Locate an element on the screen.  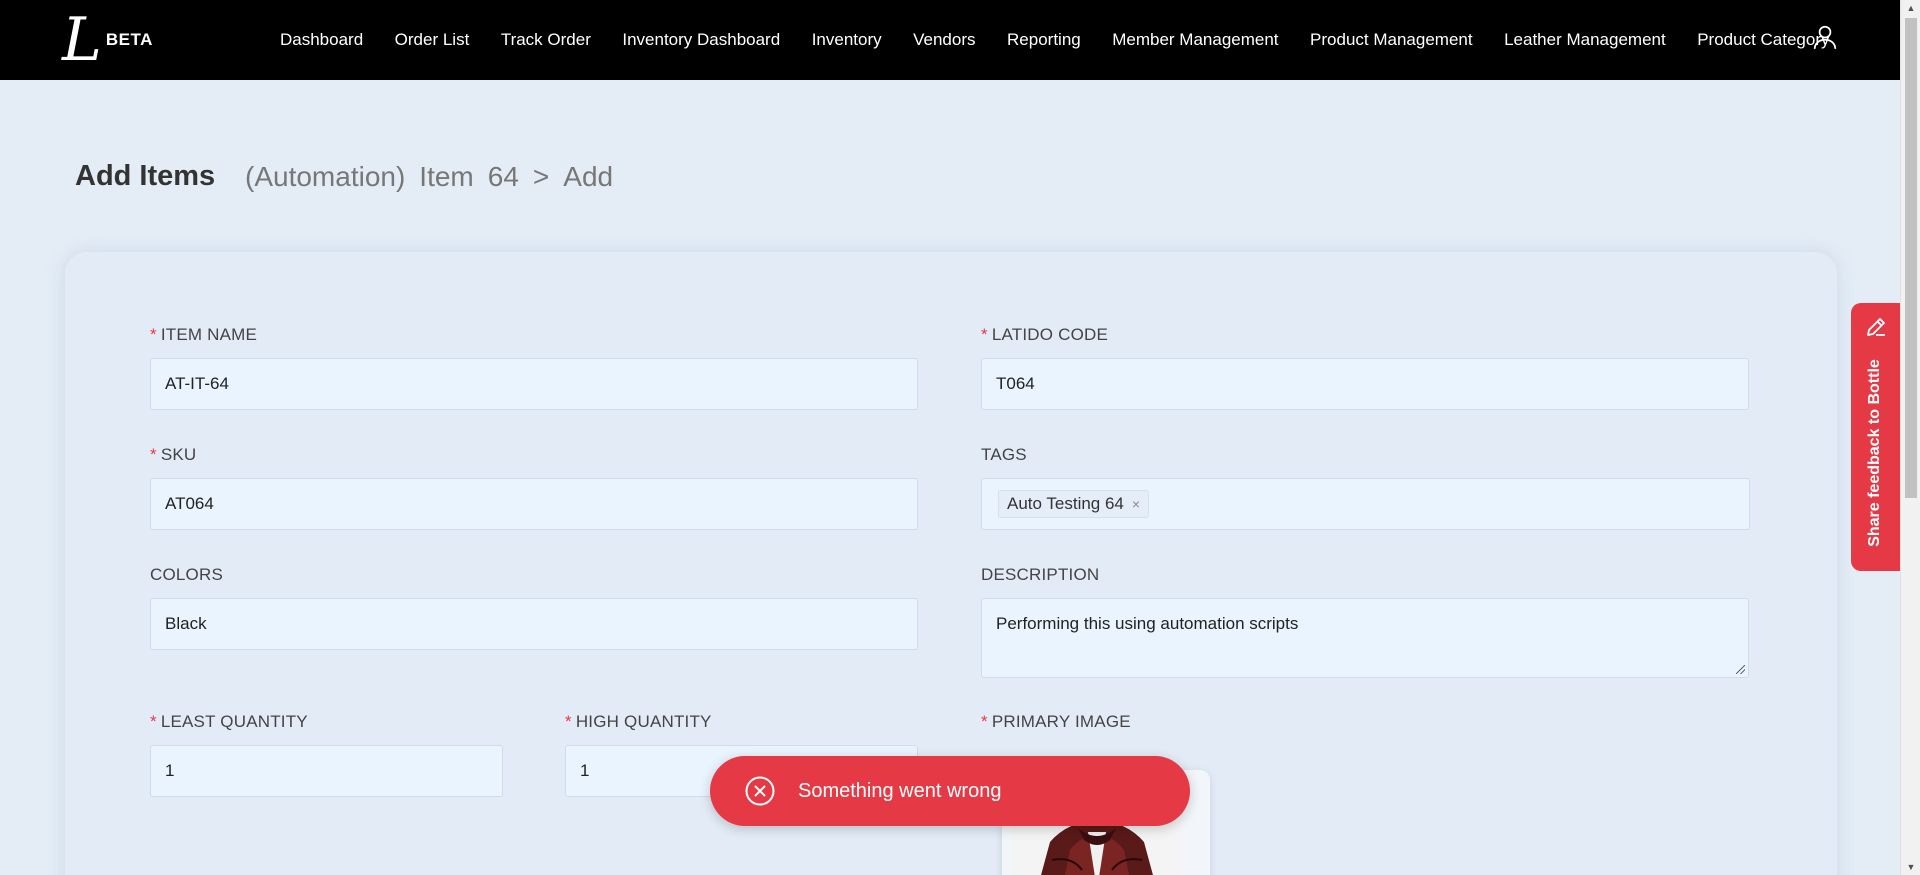
breadcrumb-segment: (Automation) is located at coordinates (325, 176).